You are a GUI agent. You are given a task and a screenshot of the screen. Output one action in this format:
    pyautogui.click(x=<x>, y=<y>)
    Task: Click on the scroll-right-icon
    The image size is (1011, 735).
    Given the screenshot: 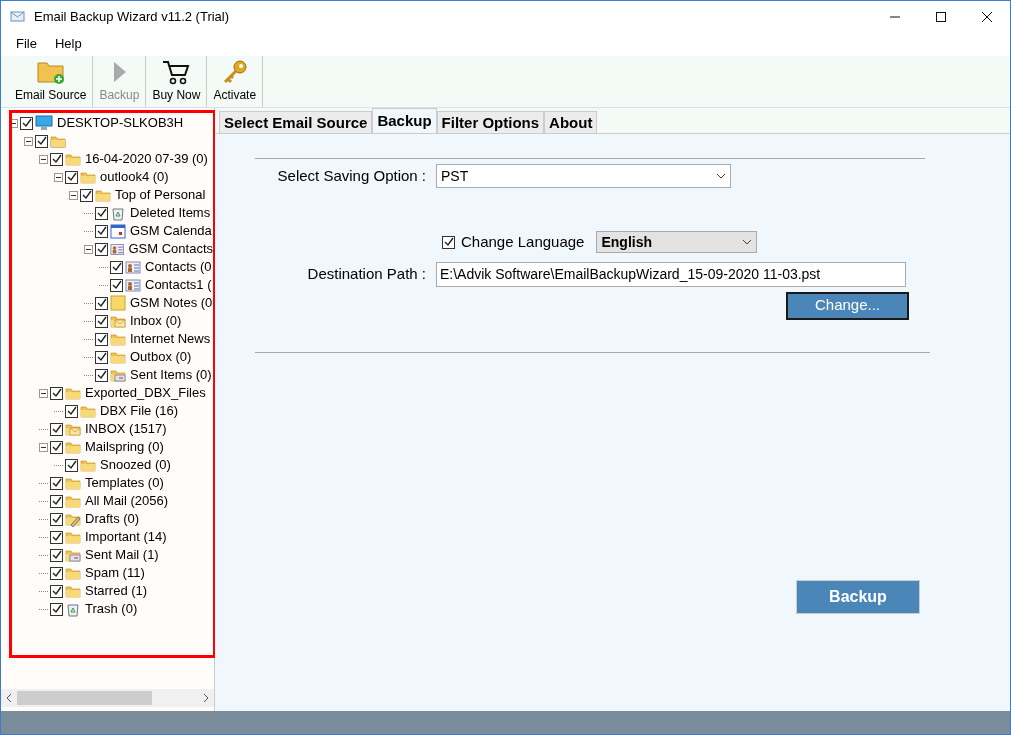 What is the action you would take?
    pyautogui.click(x=206, y=698)
    